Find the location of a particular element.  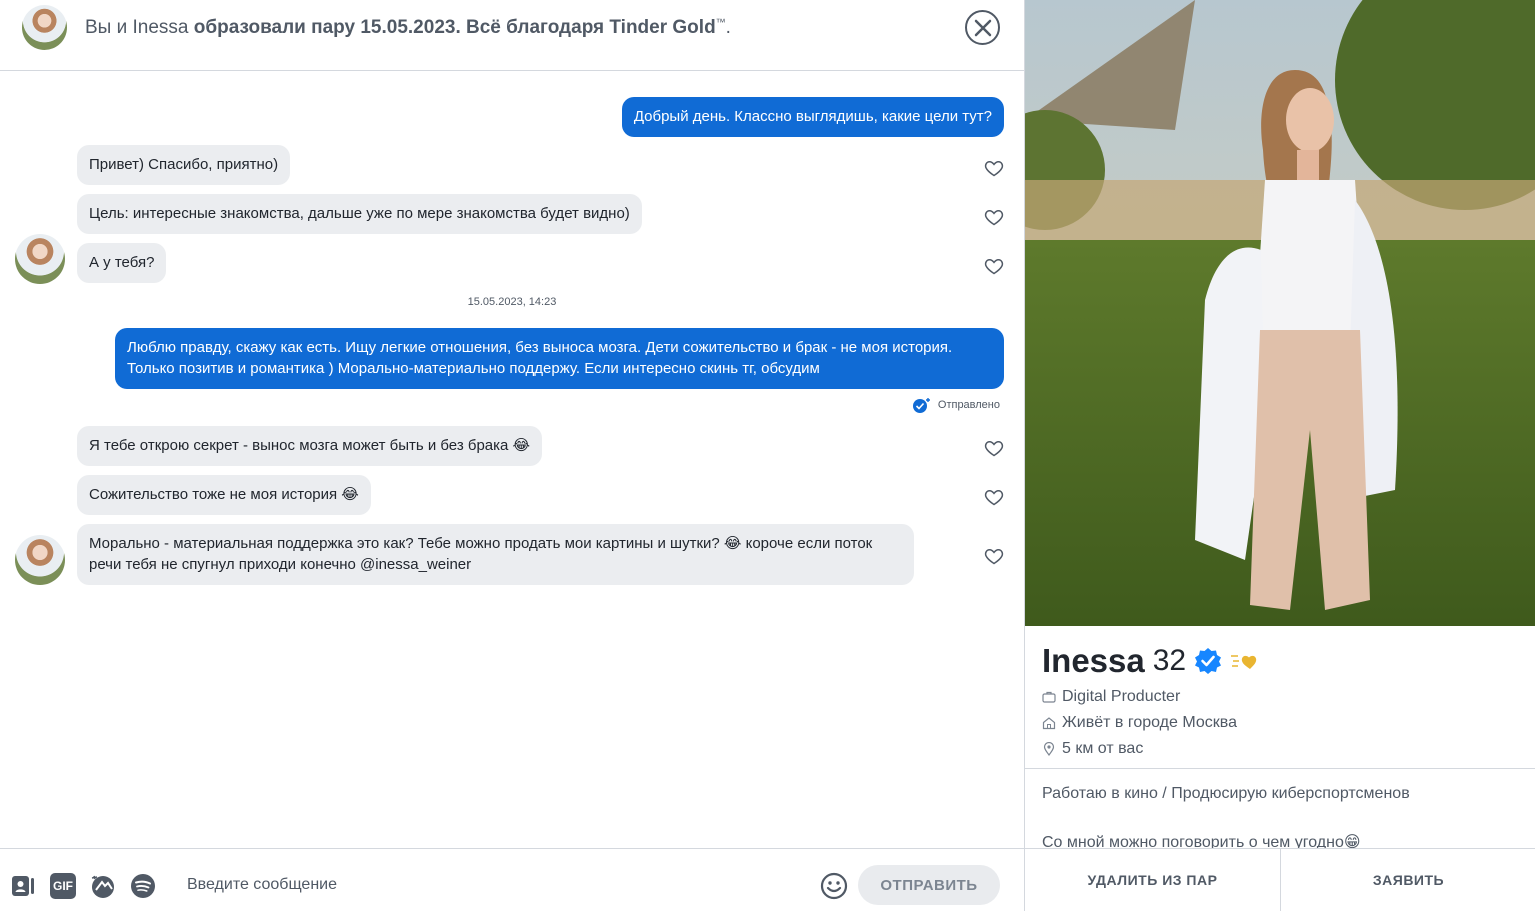

gif-label: GIF is located at coordinates (63, 886).